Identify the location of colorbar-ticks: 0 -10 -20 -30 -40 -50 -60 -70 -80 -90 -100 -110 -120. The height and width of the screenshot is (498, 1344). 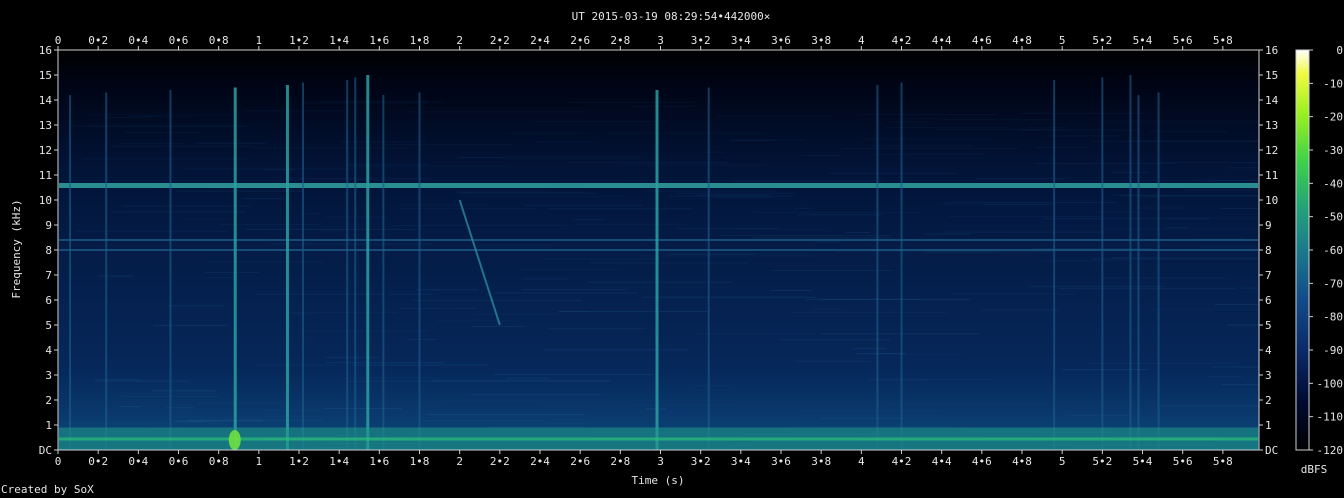
(1326, 250).